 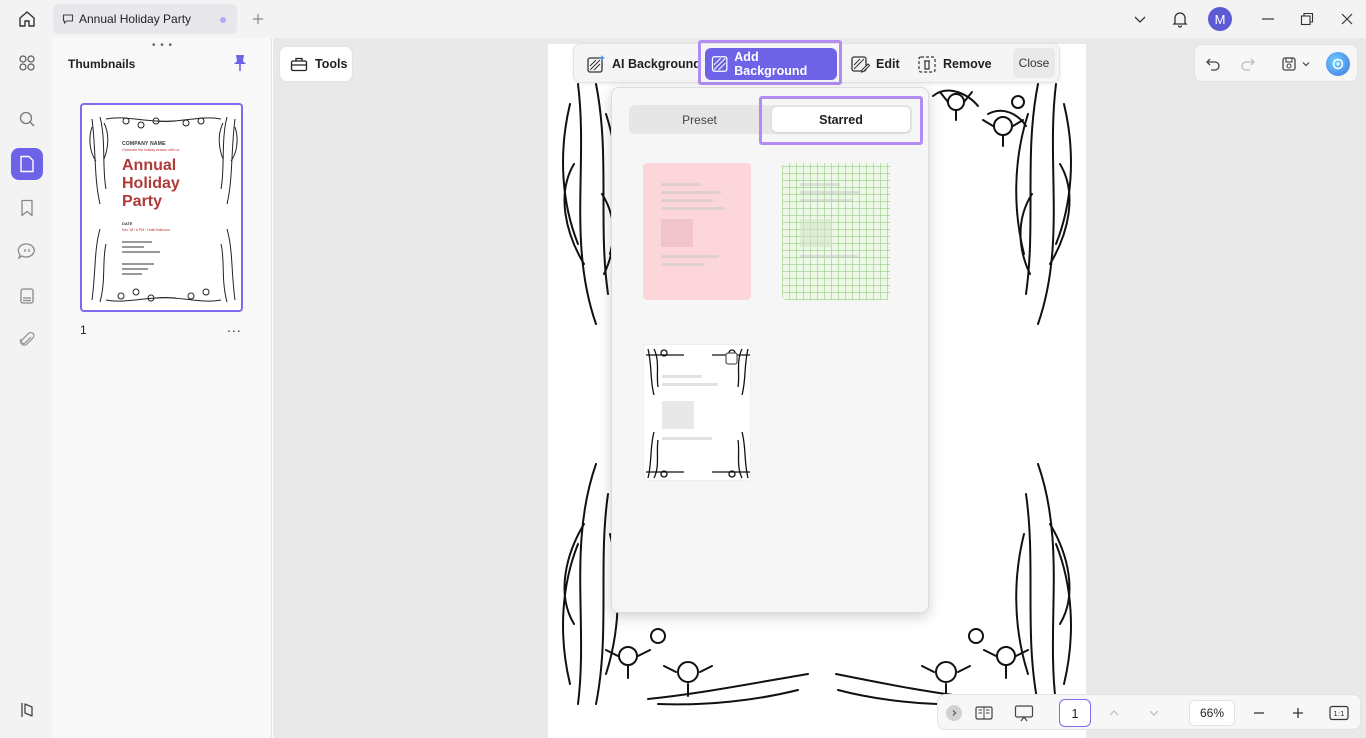 I want to click on search-icon, so click(x=27, y=119).